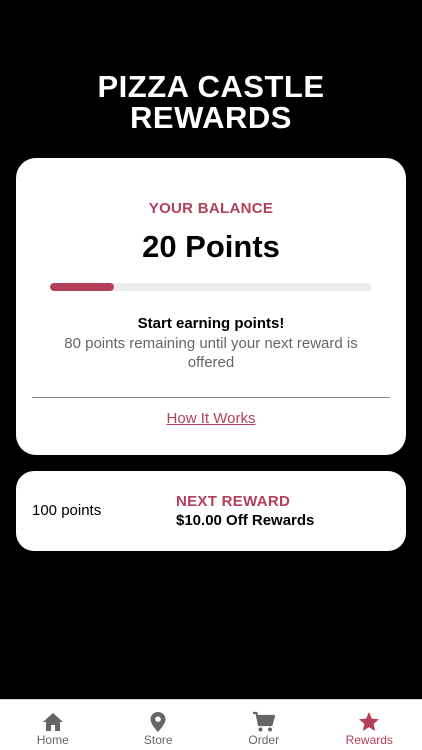 The width and height of the screenshot is (422, 750). What do you see at coordinates (369, 740) in the screenshot?
I see `tab-rewards-label: Rewards` at bounding box center [369, 740].